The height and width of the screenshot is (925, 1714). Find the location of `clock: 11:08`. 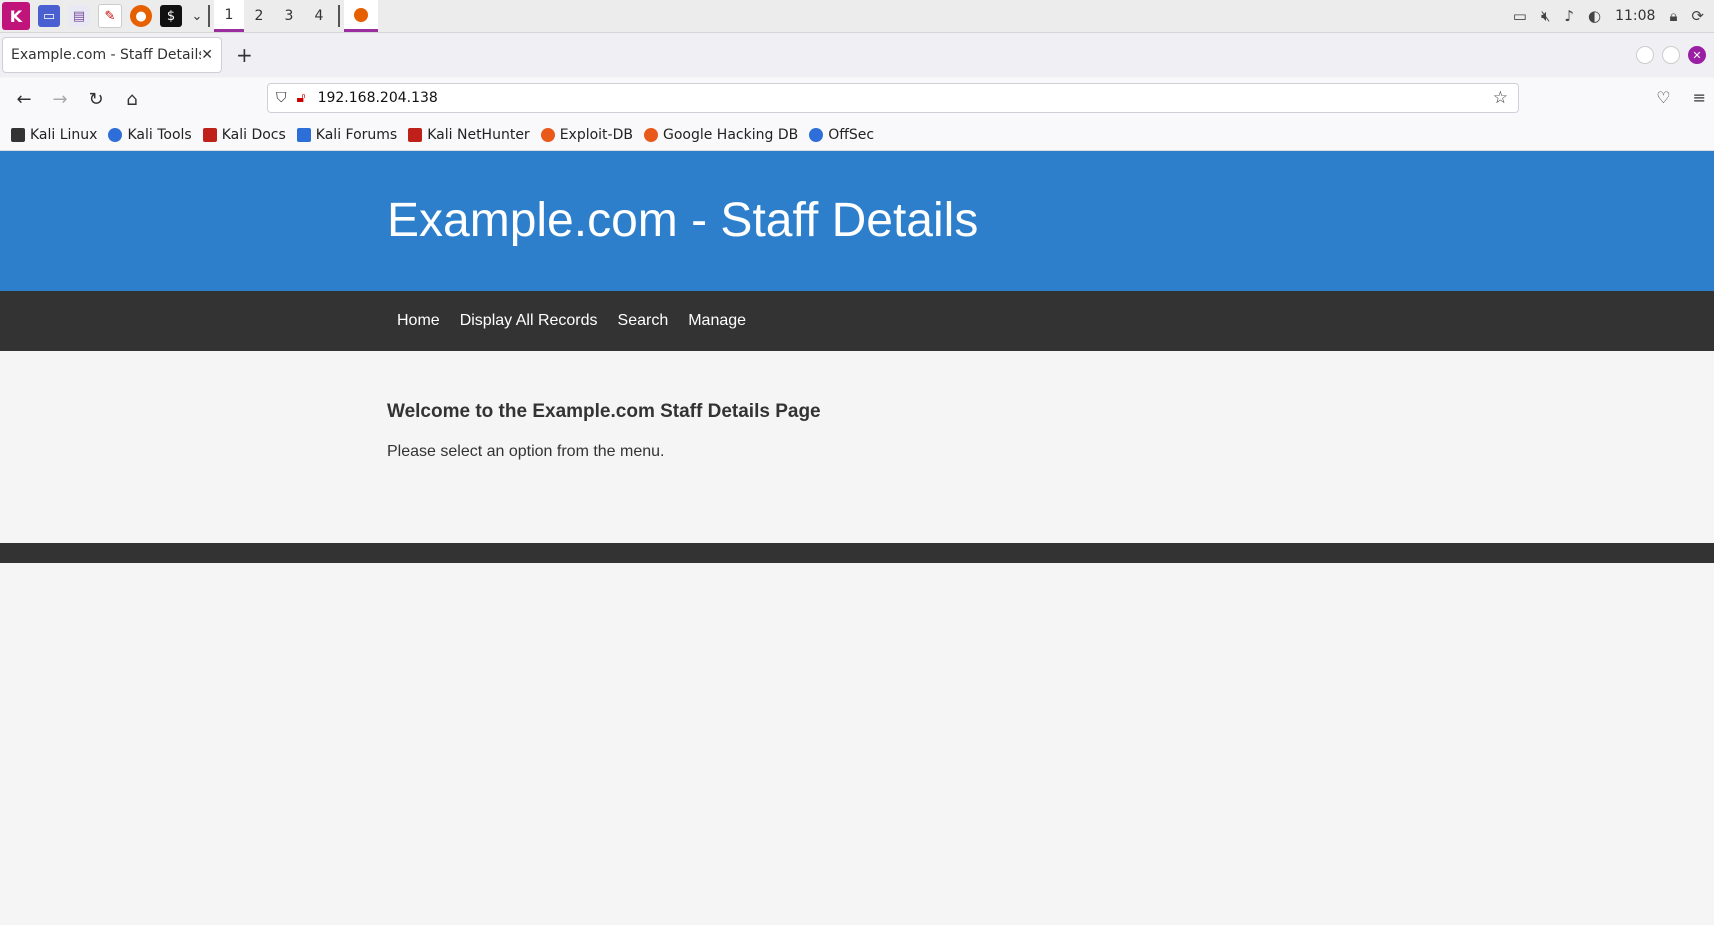

clock: 11:08 is located at coordinates (1635, 16).